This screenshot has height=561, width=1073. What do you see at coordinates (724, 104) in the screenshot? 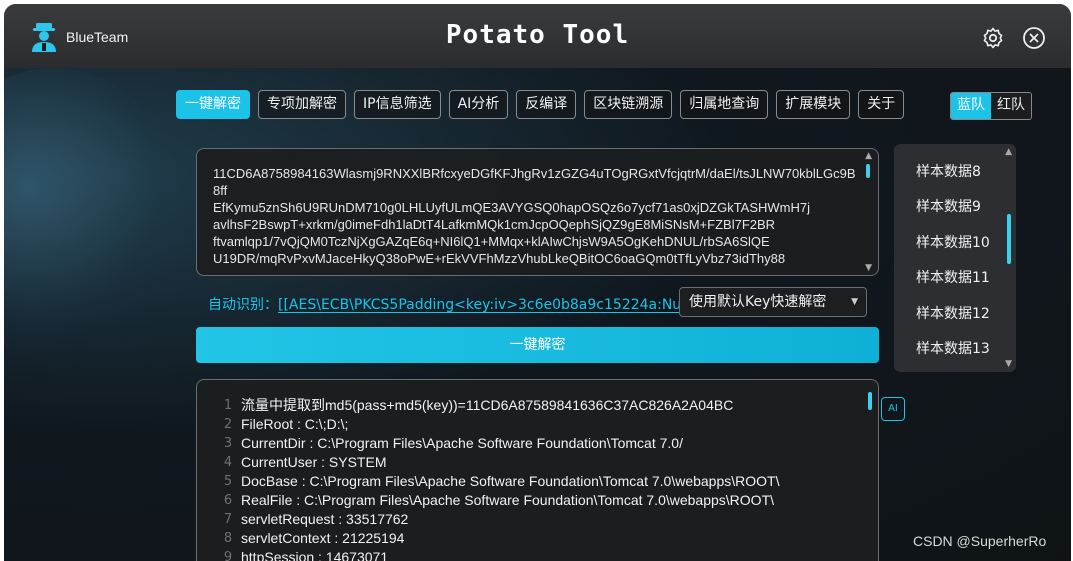
I see `tab-location-lookup: 归属地查询` at bounding box center [724, 104].